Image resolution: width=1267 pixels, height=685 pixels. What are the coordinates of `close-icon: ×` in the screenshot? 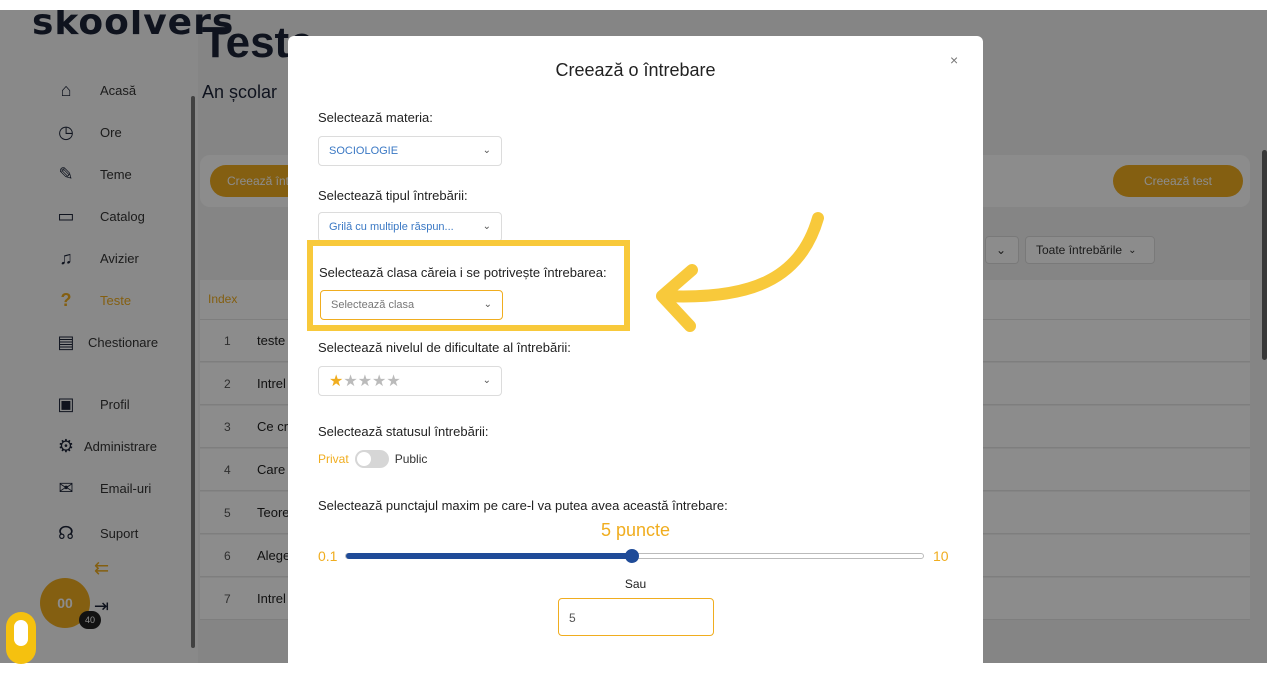 It's located at (954, 60).